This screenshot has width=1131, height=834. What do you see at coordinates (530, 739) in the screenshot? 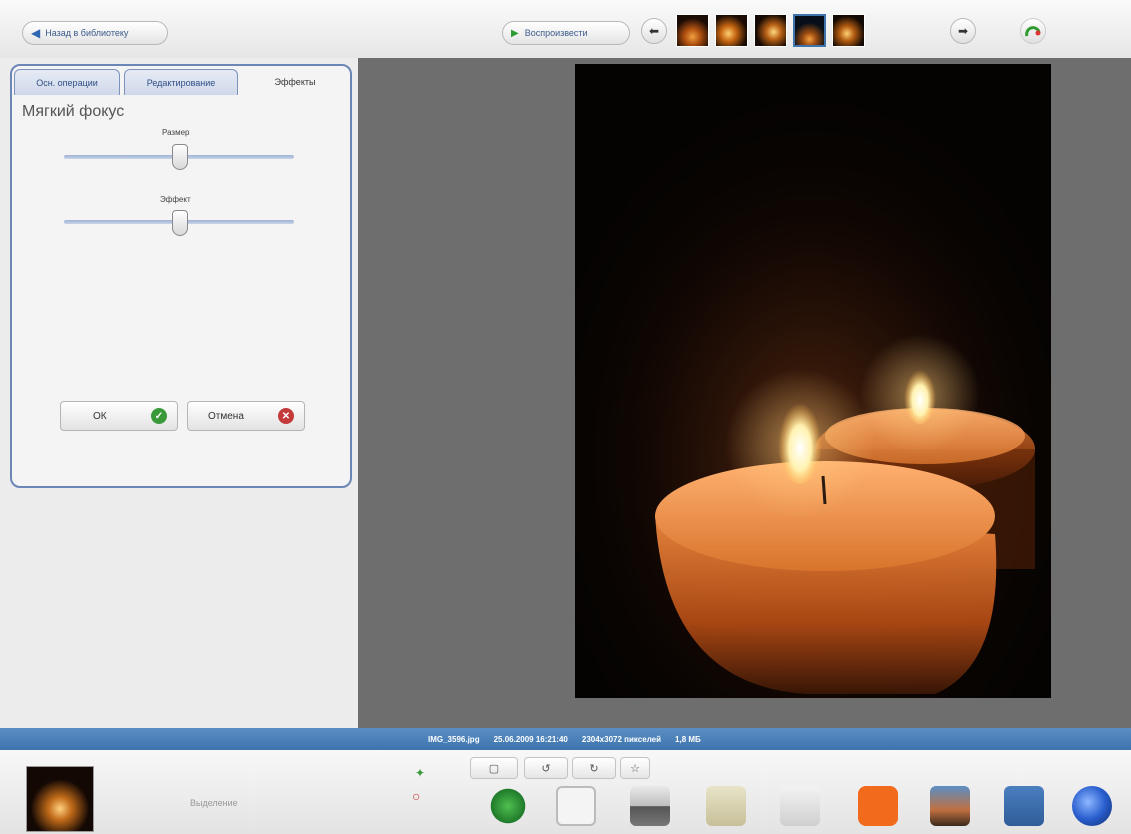
I see `status-datetime: 25.06.2009 16:21:40` at bounding box center [530, 739].